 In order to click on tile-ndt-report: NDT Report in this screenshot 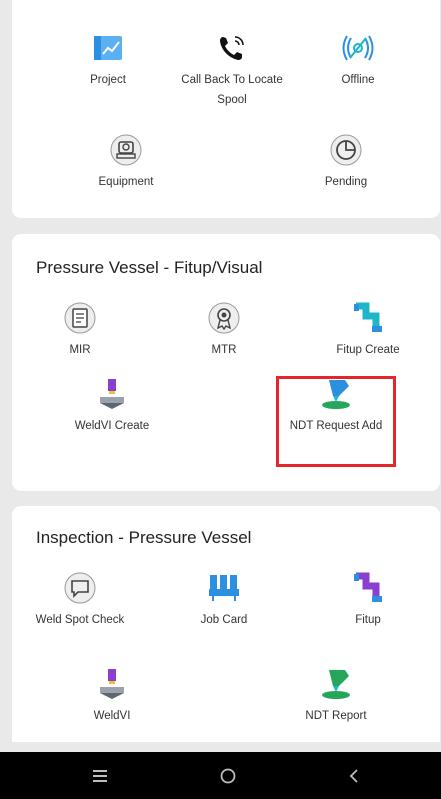, I will do `click(336, 696)`.